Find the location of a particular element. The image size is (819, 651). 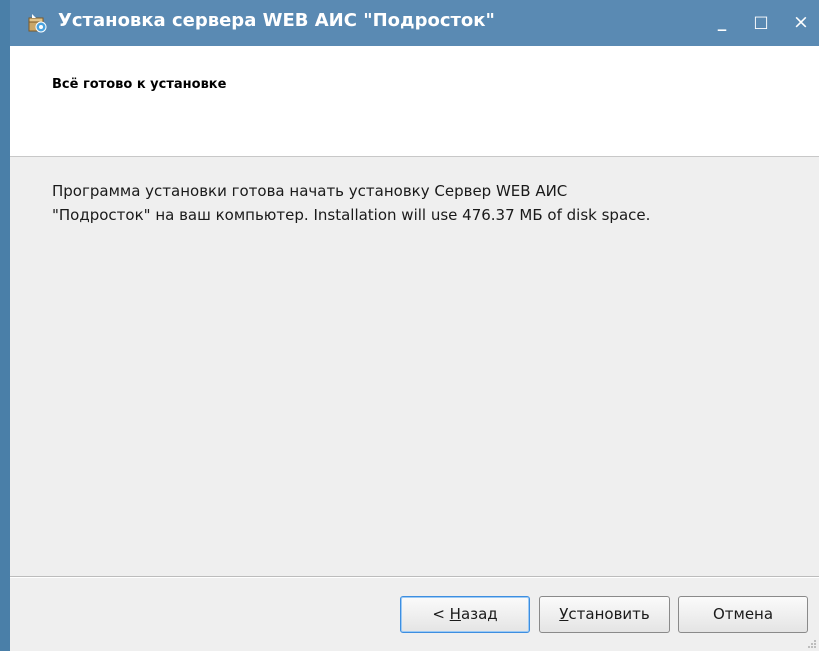

window-left-border is located at coordinates (5, 325).